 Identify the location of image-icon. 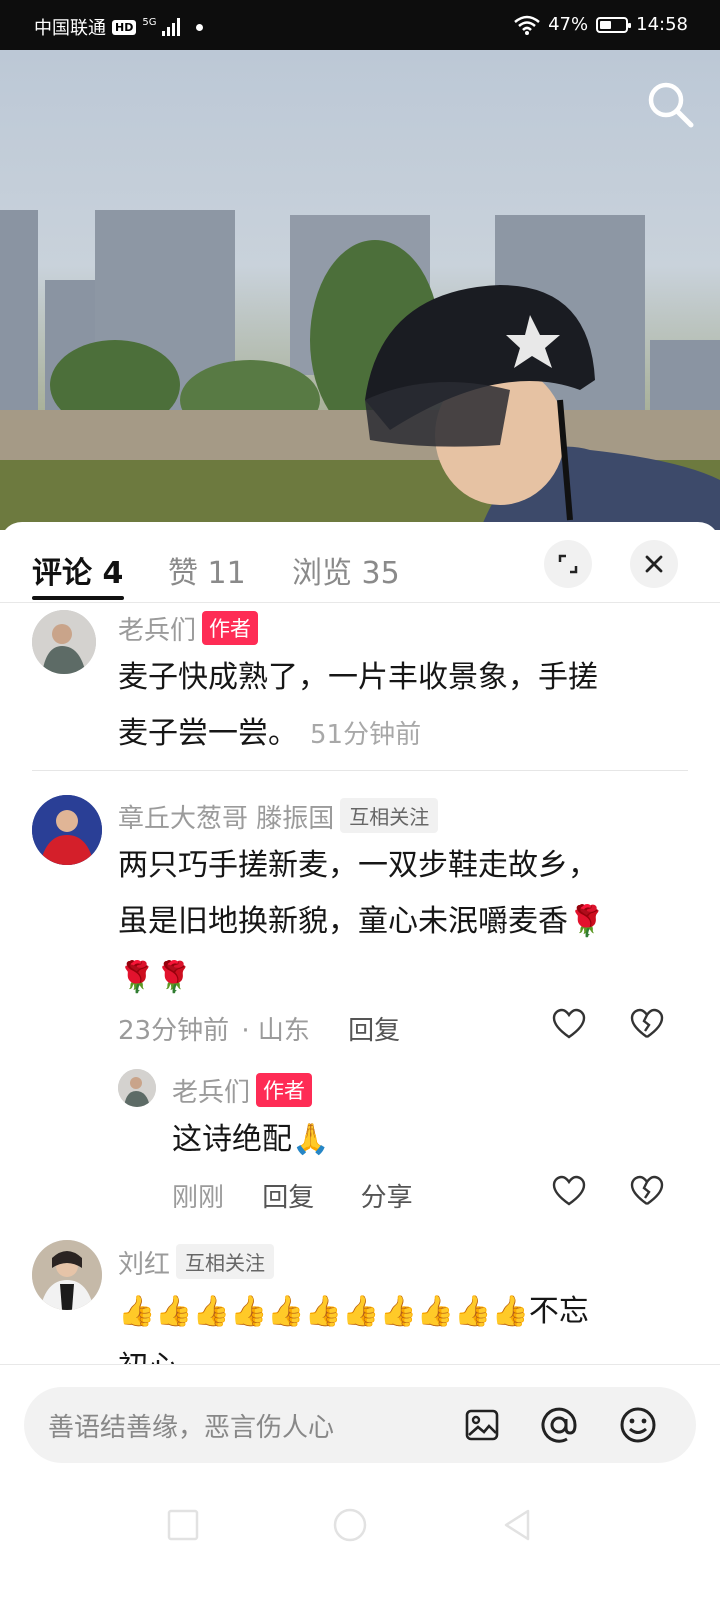
(482, 1425).